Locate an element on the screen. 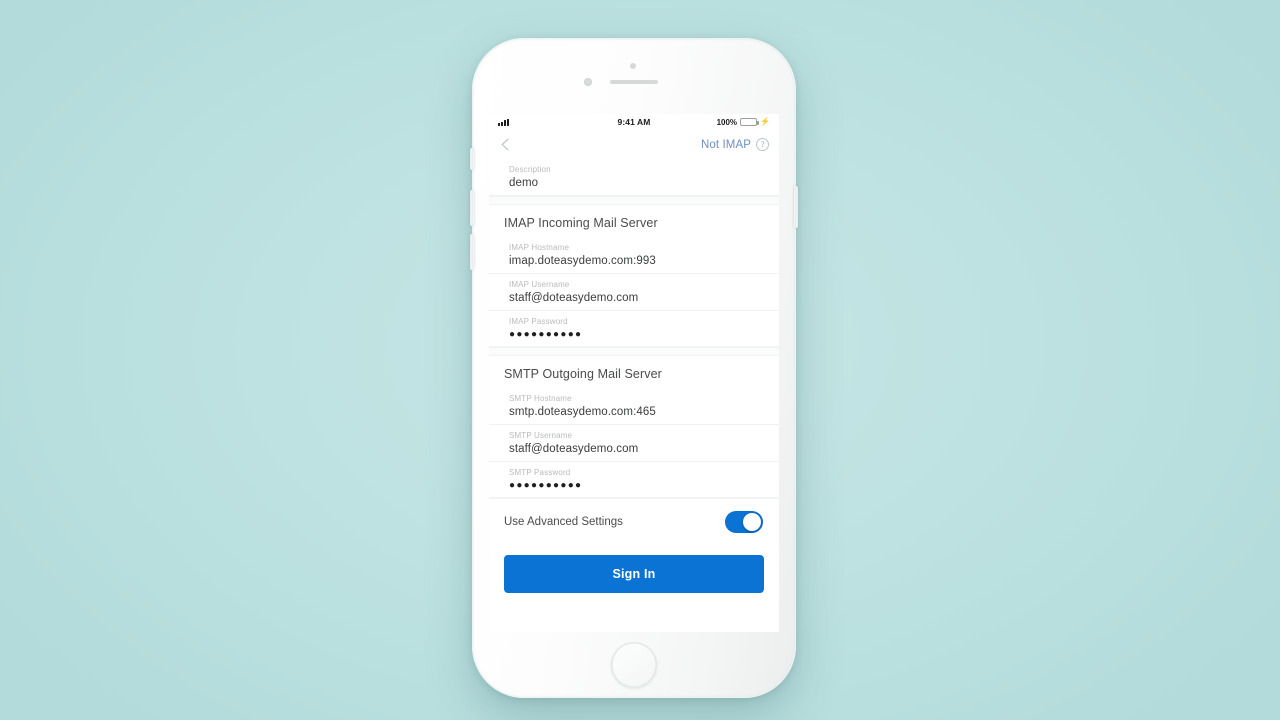 The height and width of the screenshot is (720, 1280). question-mark-circle-icon: ? is located at coordinates (762, 144).